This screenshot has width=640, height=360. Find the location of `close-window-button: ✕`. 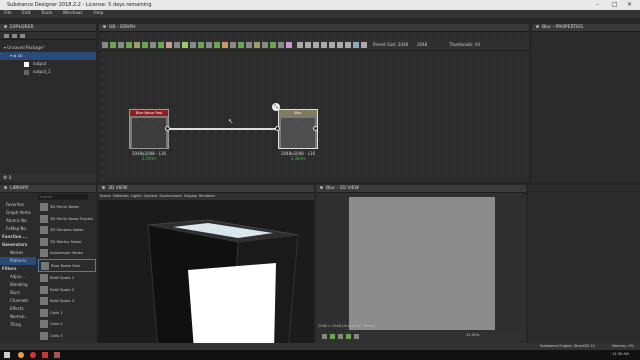

close-window-button: ✕ is located at coordinates (629, 5).